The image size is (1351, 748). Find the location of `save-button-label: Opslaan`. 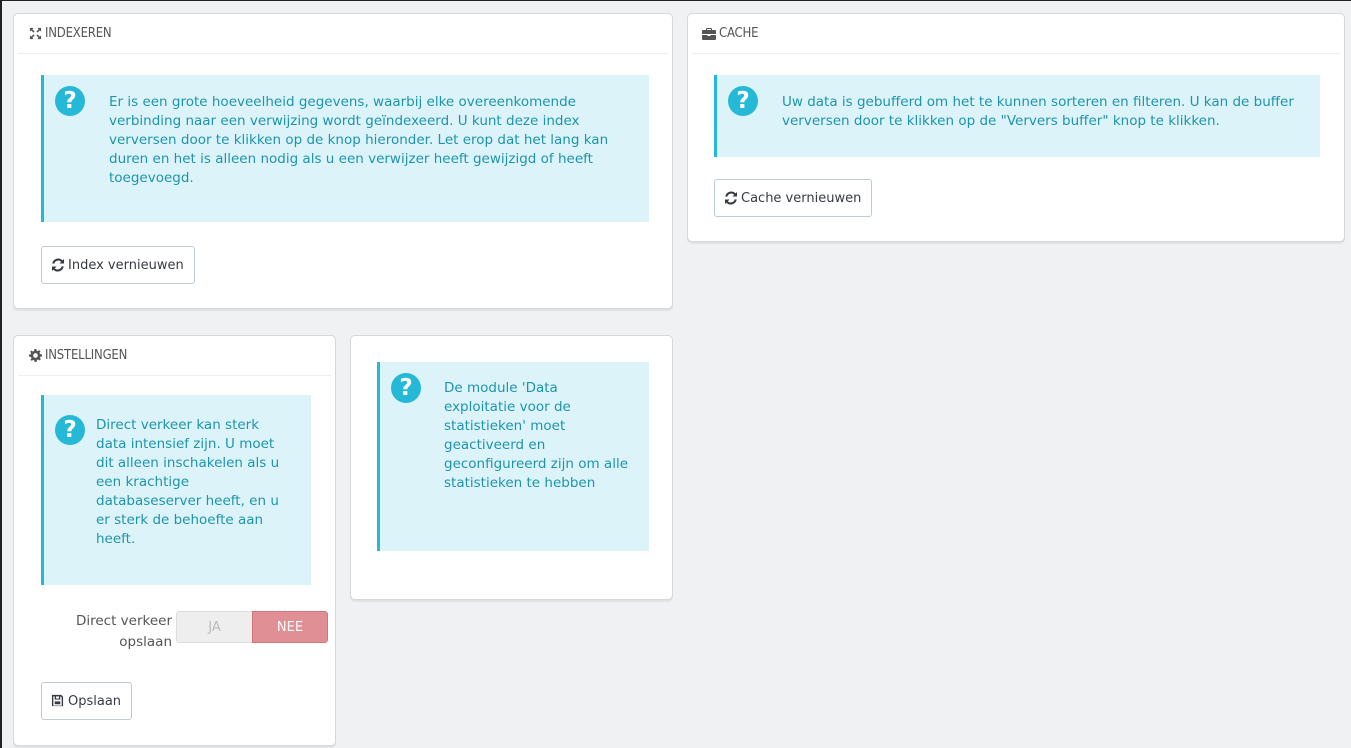

save-button-label: Opslaan is located at coordinates (95, 701).